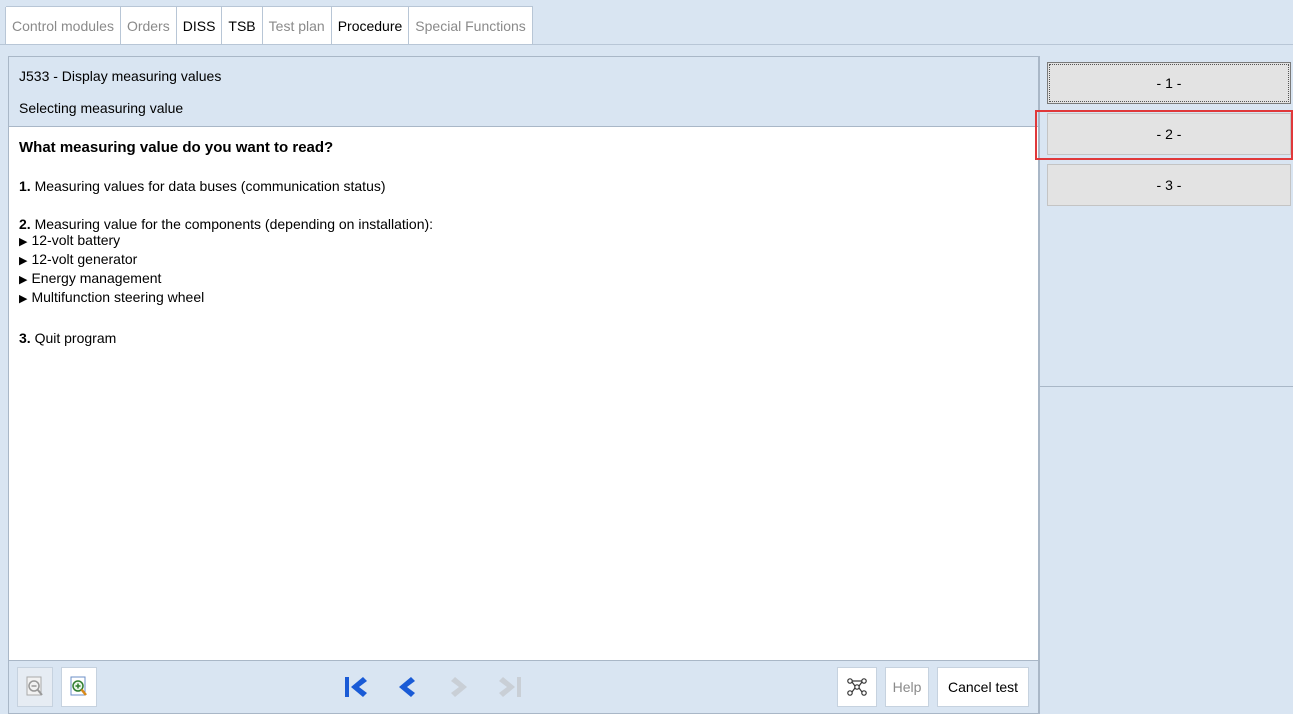 Image resolution: width=1293 pixels, height=714 pixels. What do you see at coordinates (120, 76) in the screenshot?
I see `procedure-title: J533 - Display measuring values` at bounding box center [120, 76].